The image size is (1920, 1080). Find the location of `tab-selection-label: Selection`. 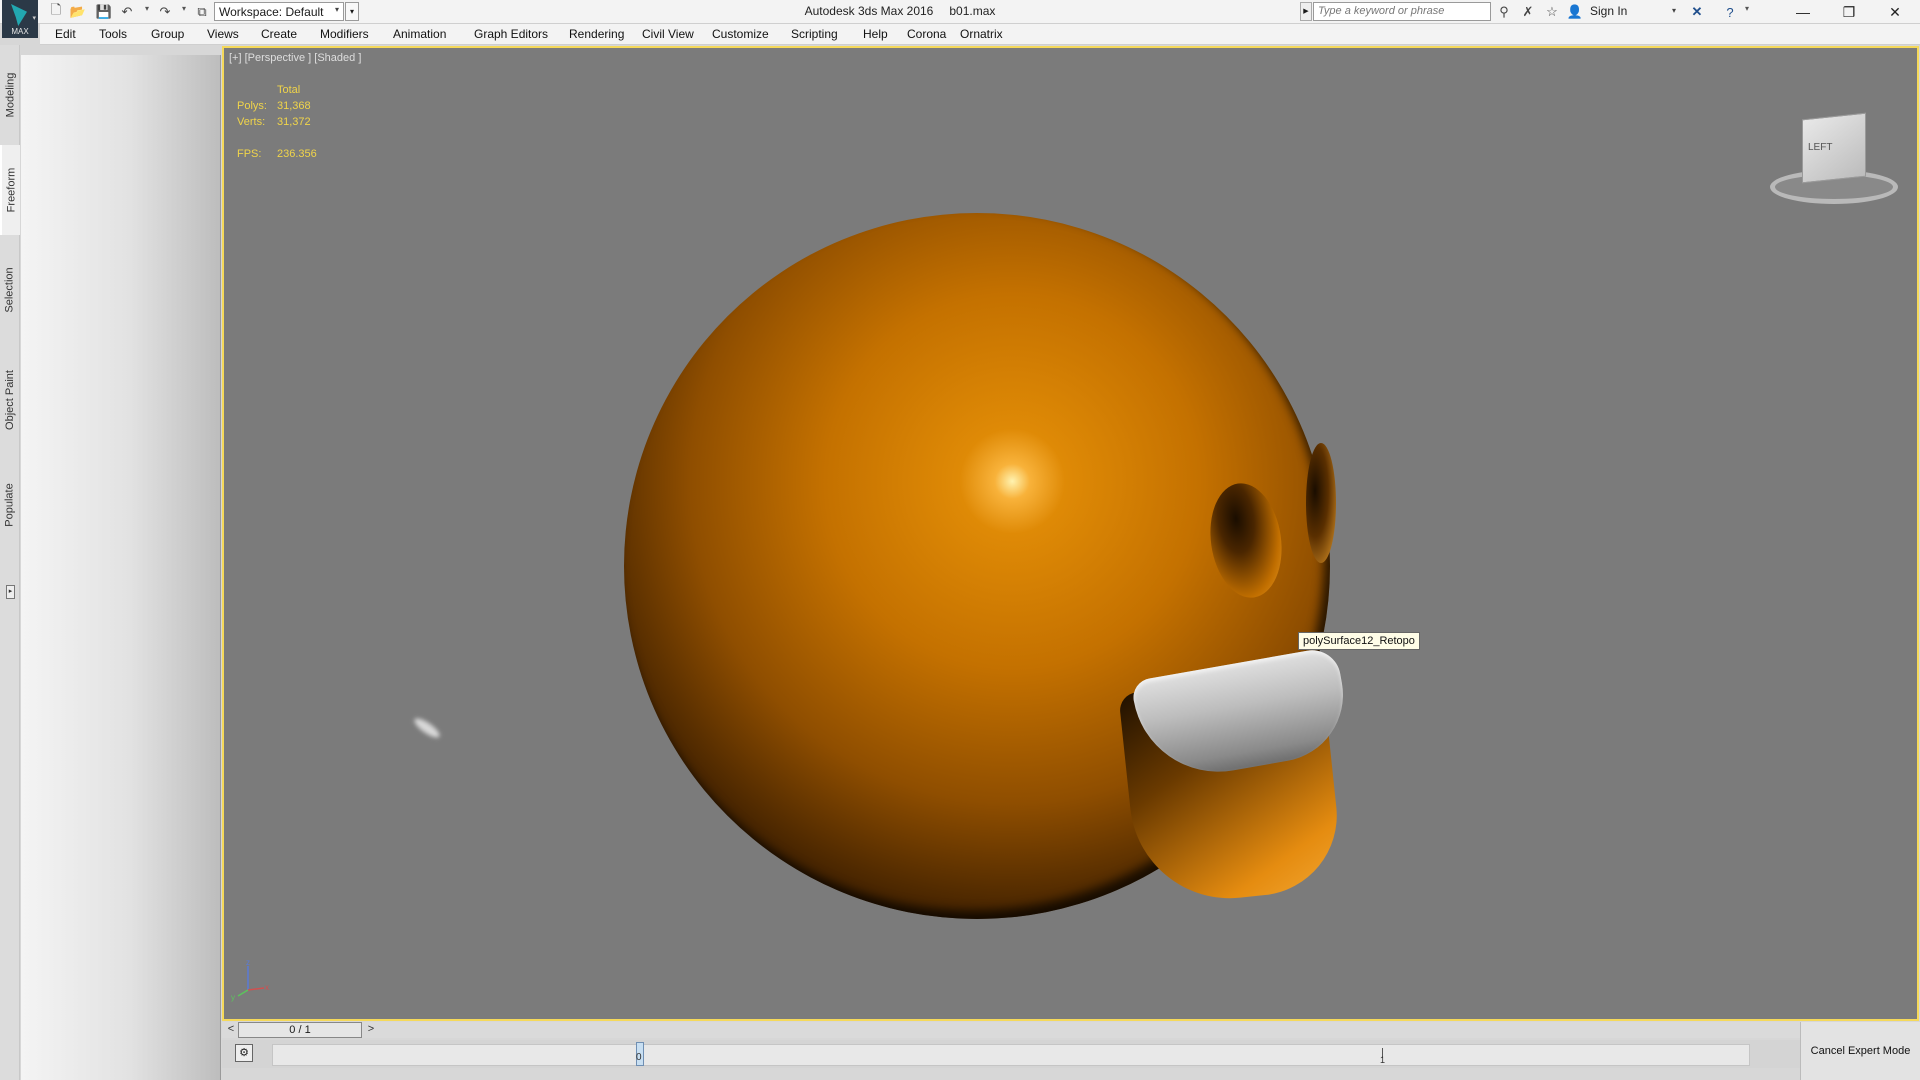

tab-selection-label: Selection is located at coordinates (10, 290).